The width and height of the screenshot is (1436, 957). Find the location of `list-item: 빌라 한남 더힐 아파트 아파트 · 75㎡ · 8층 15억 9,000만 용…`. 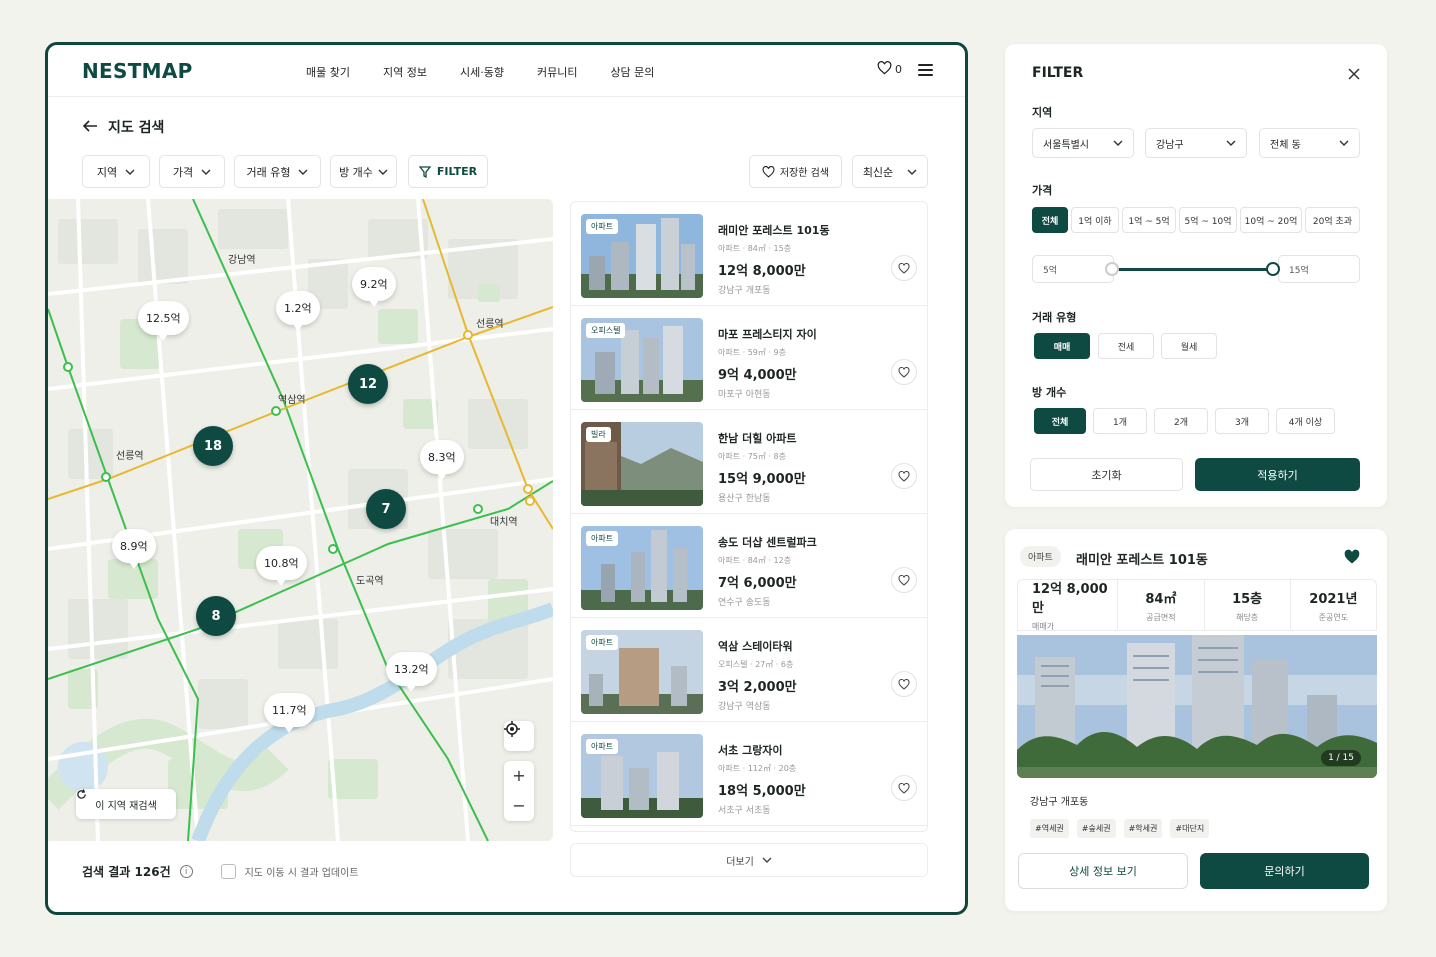

list-item: 빌라 한남 더힐 아파트 아파트 · 75㎡ · 8층 15억 9,000만 용… is located at coordinates (749, 462).